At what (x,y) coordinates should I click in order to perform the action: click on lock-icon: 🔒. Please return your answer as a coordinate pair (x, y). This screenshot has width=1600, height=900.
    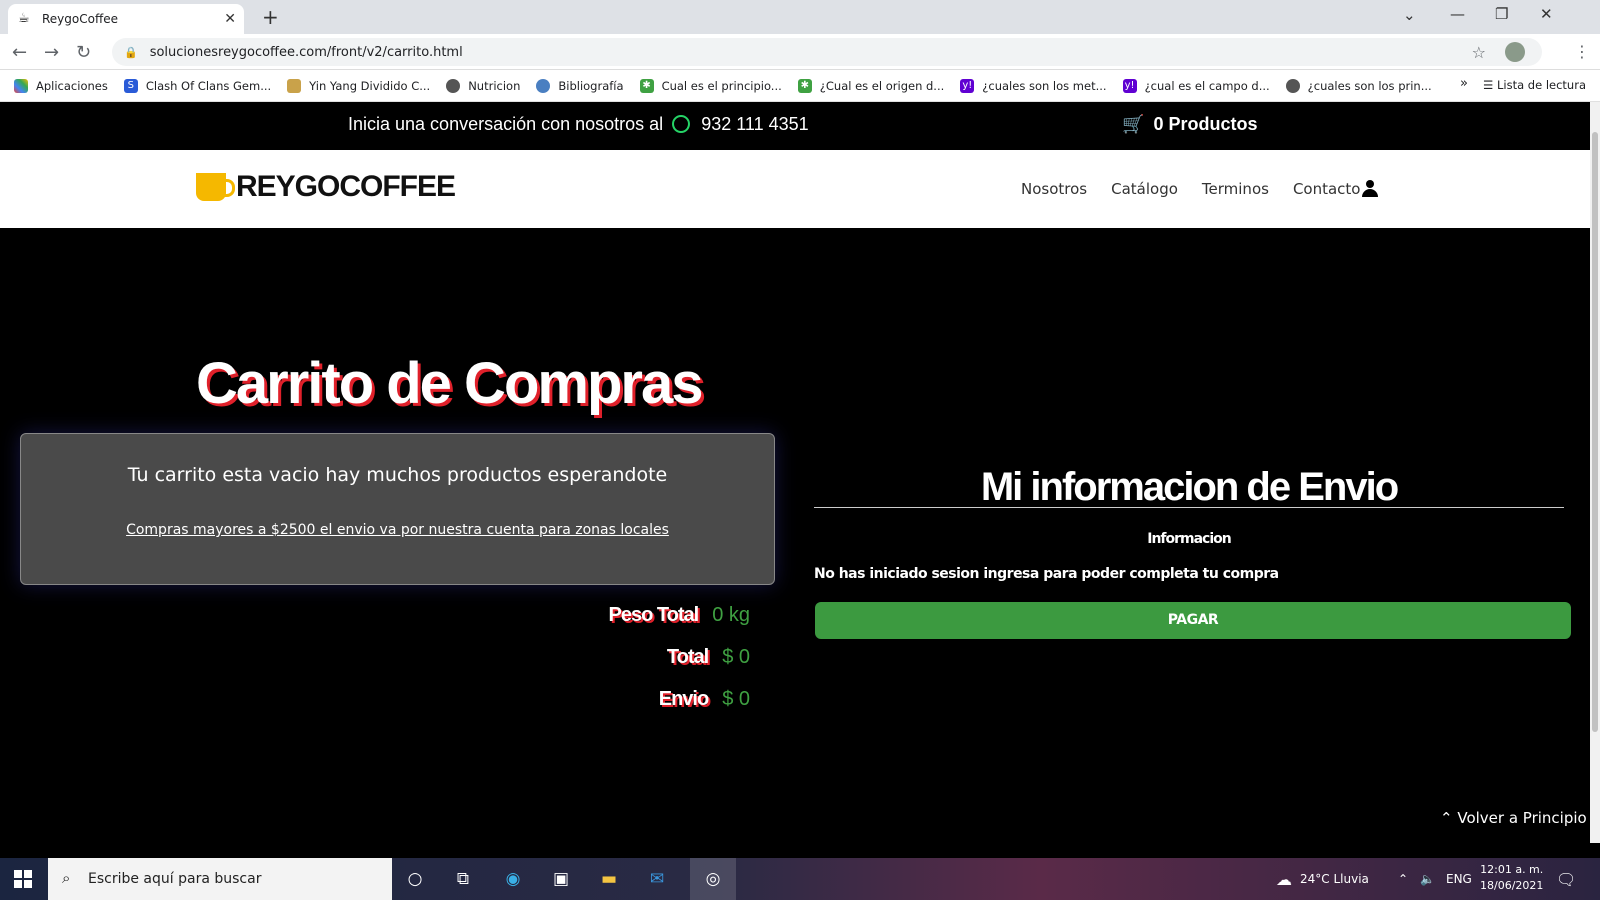
    Looking at the image, I should click on (131, 52).